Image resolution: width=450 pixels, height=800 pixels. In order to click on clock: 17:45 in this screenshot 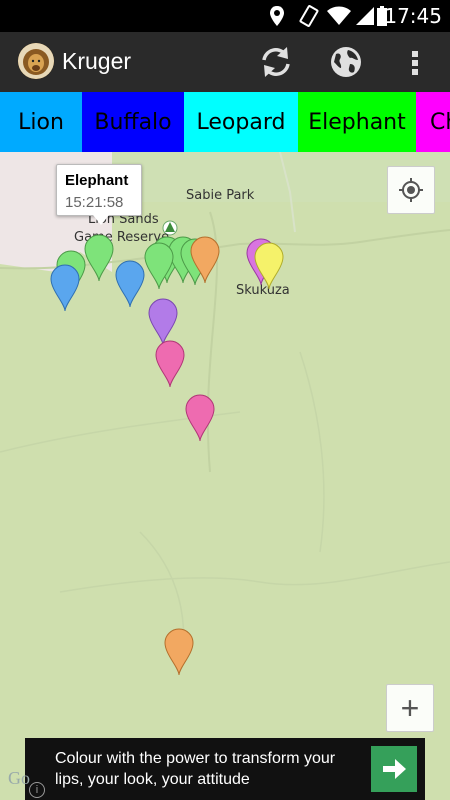, I will do `click(413, 16)`.